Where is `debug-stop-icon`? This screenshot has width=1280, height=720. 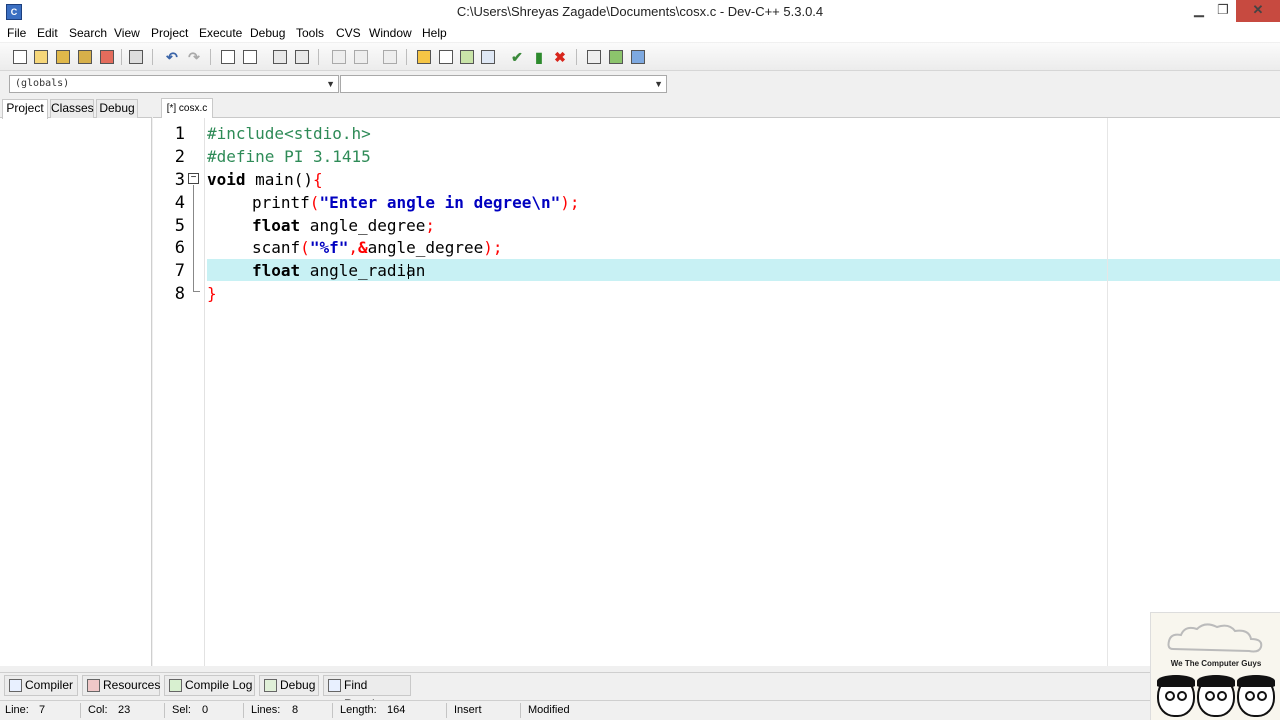 debug-stop-icon is located at coordinates (638, 57).